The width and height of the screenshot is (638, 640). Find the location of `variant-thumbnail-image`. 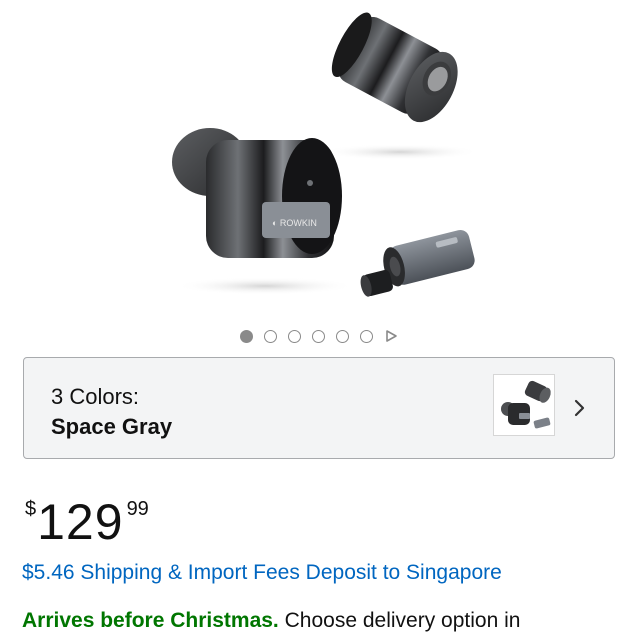

variant-thumbnail-image is located at coordinates (526, 404).